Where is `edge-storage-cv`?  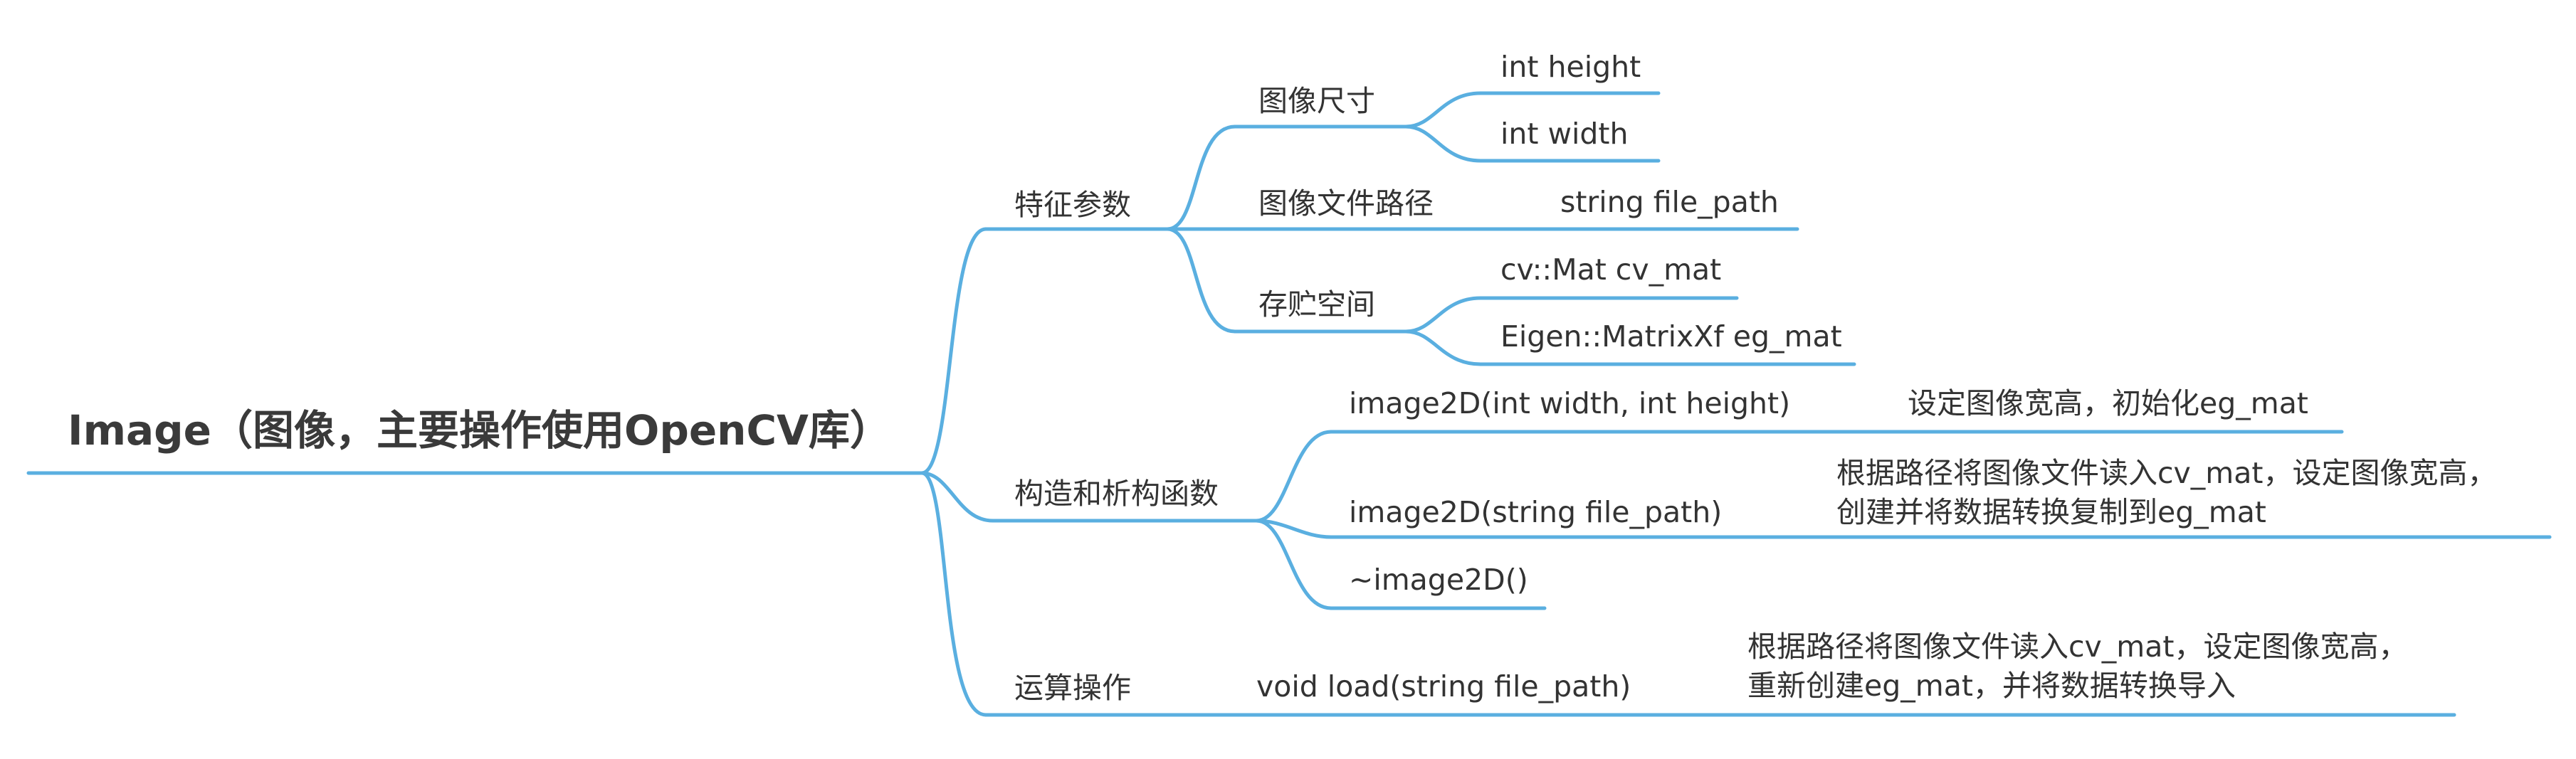 edge-storage-cv is located at coordinates (1443, 315).